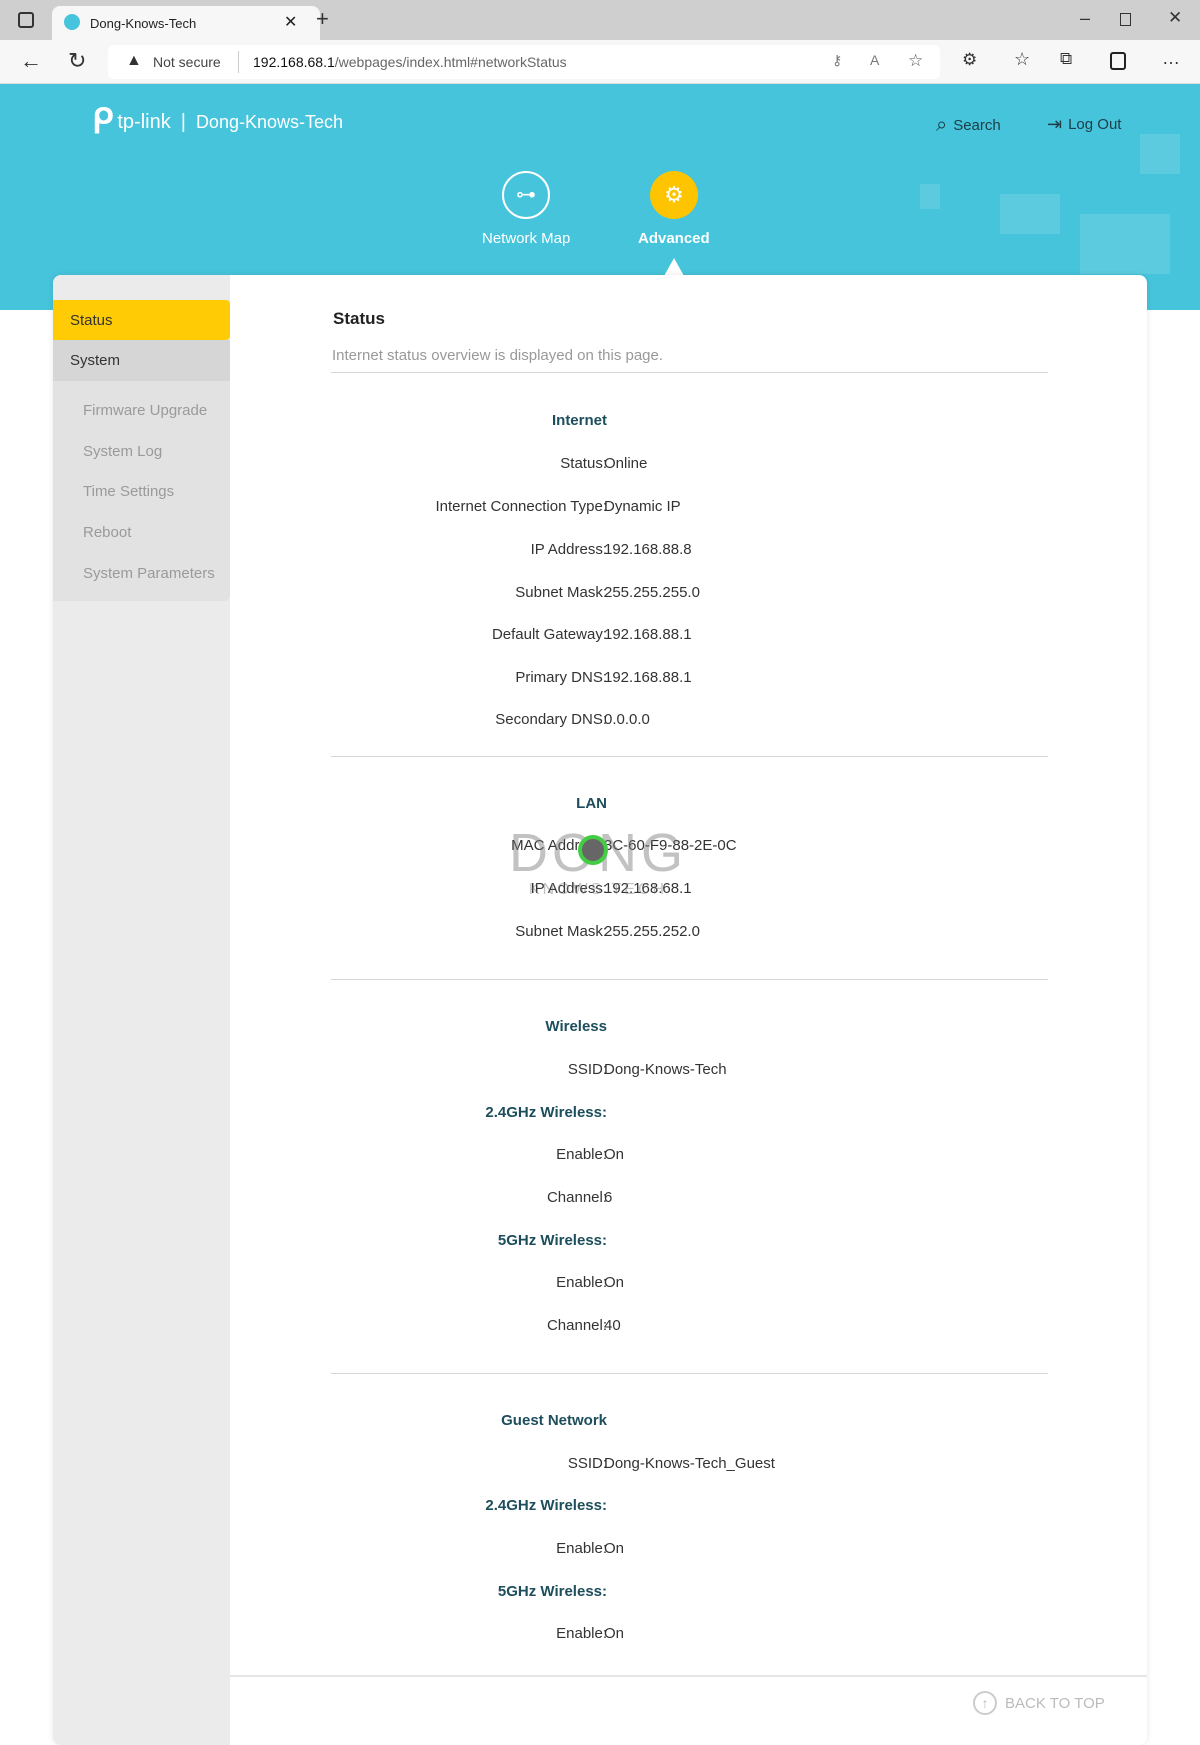  Describe the element at coordinates (549, 634) in the screenshot. I see `field-label: Default Gateway:` at that location.